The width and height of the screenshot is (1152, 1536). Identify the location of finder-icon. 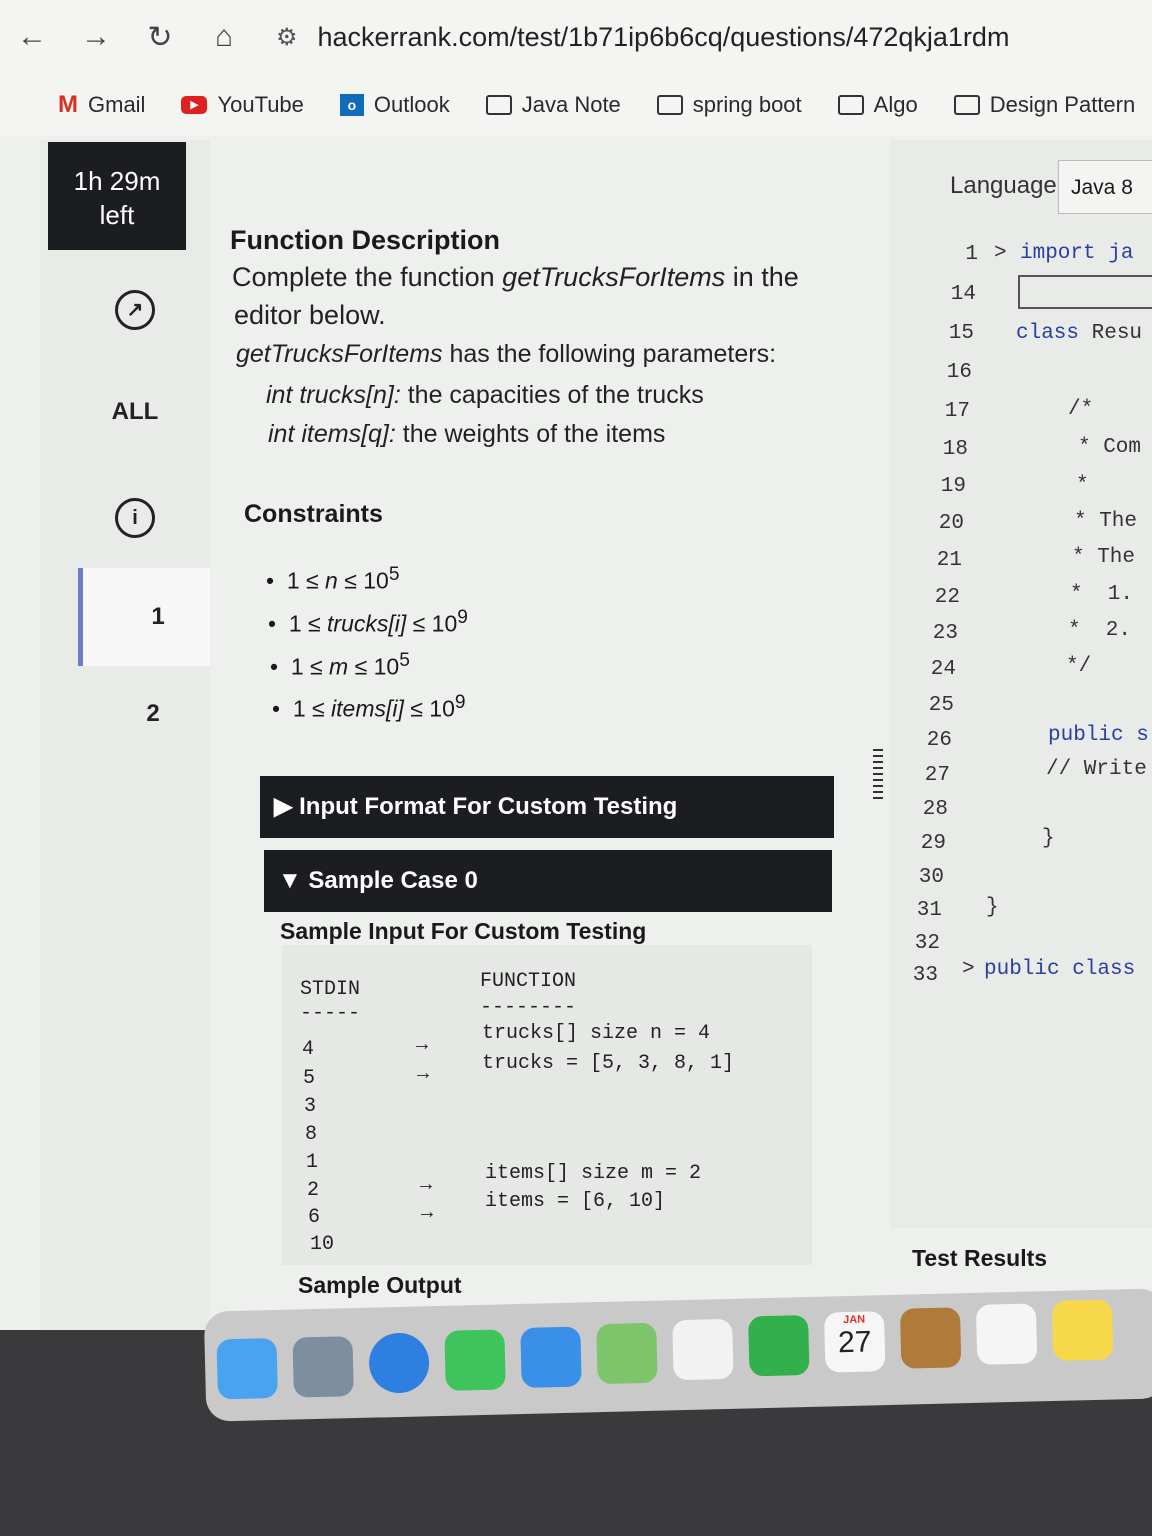
(247, 1368).